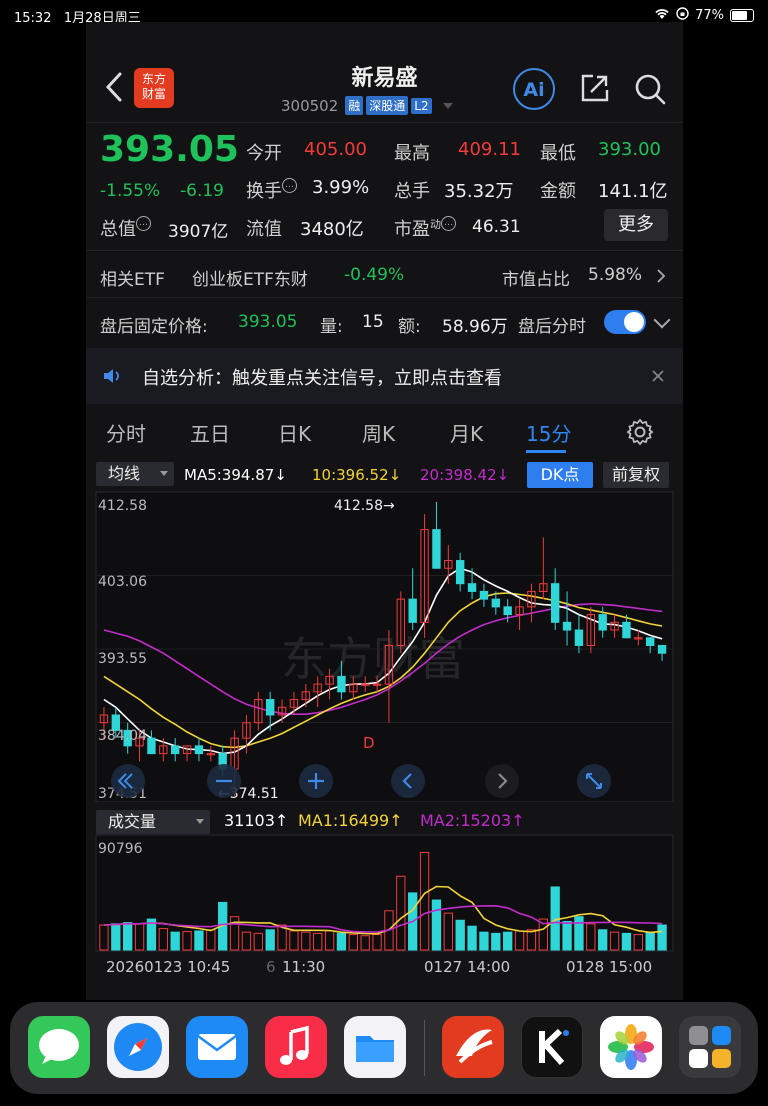  What do you see at coordinates (742, 15) in the screenshot?
I see `battery-icon` at bounding box center [742, 15].